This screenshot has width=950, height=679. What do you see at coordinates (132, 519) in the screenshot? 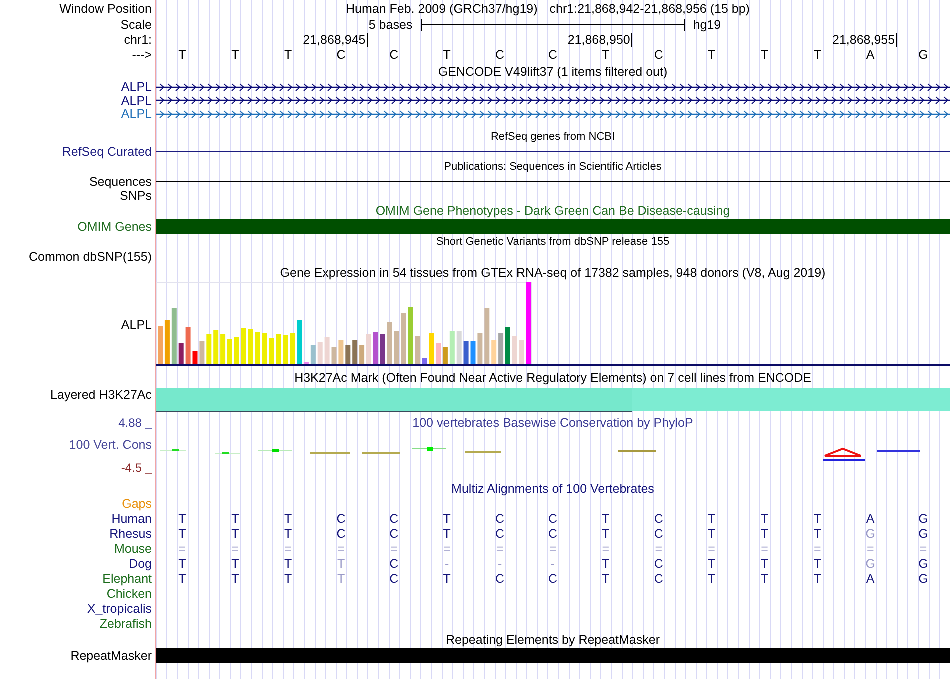
I see `track-label: Human` at bounding box center [132, 519].